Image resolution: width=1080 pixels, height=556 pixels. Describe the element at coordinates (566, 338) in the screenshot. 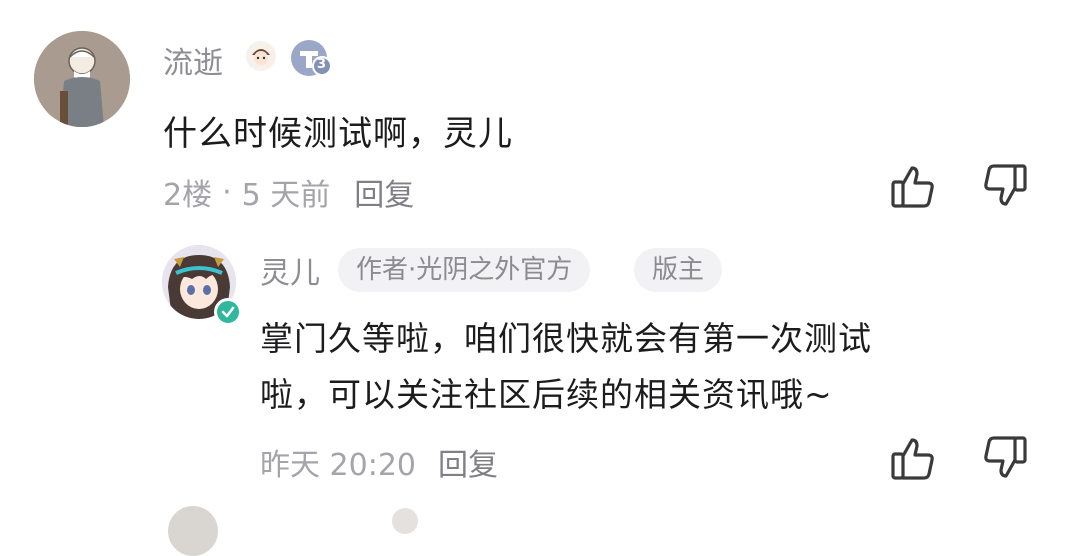

I see `reply-text-line1: 掌门久等啦，咱们很快就会有第一次测试` at that location.